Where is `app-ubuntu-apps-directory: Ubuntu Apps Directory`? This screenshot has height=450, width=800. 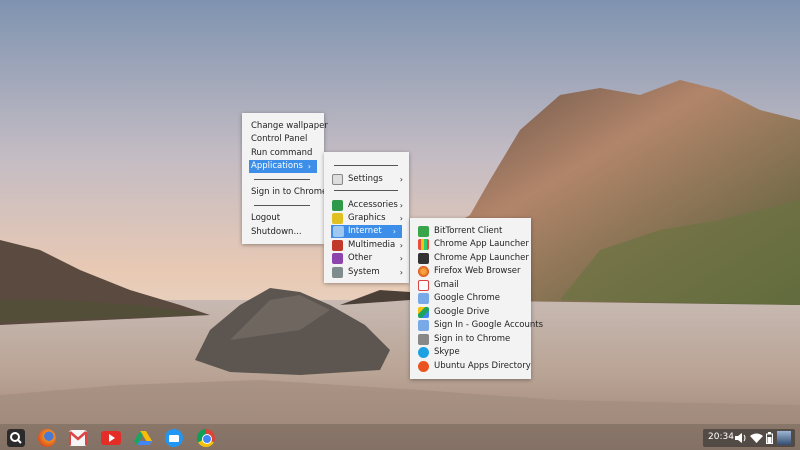
app-ubuntu-apps-directory: Ubuntu Apps Directory is located at coordinates (470, 366).